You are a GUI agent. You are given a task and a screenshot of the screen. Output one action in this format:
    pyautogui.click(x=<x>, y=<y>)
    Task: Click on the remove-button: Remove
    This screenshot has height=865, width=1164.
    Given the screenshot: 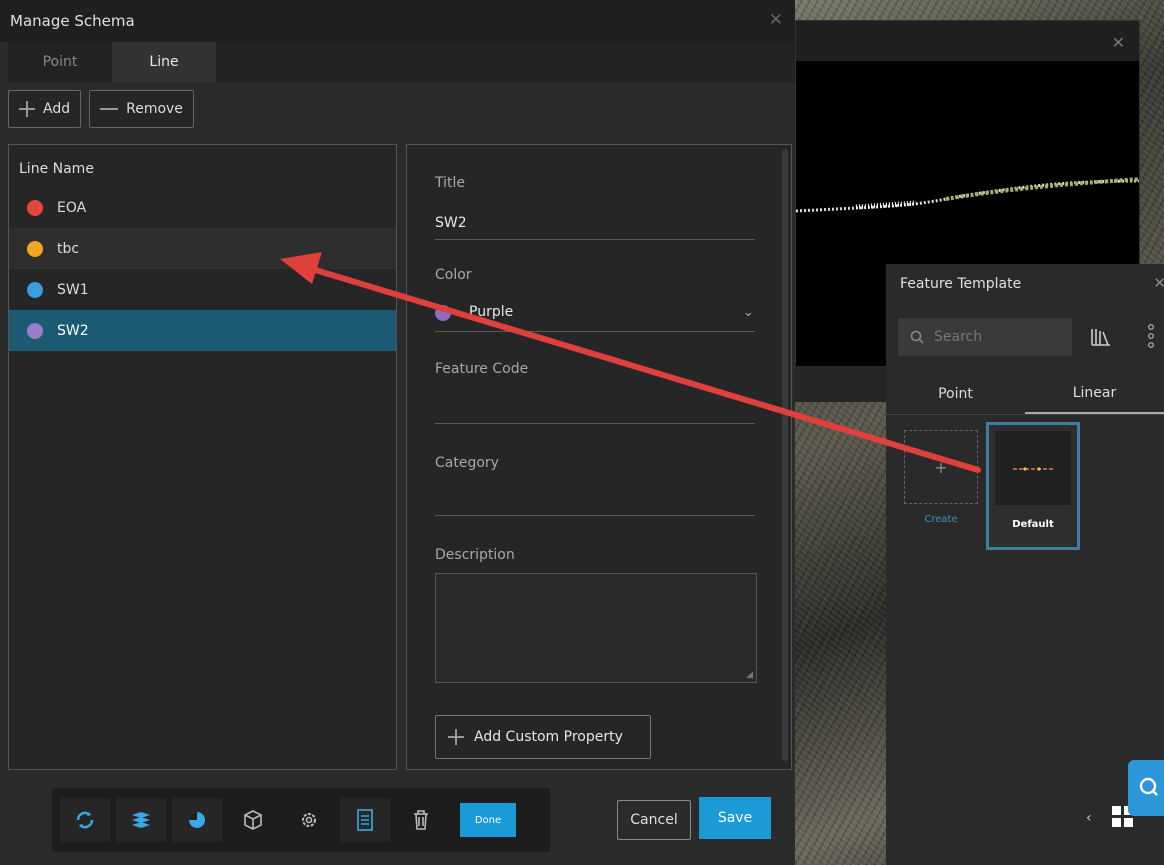 What is the action you would take?
    pyautogui.click(x=141, y=109)
    